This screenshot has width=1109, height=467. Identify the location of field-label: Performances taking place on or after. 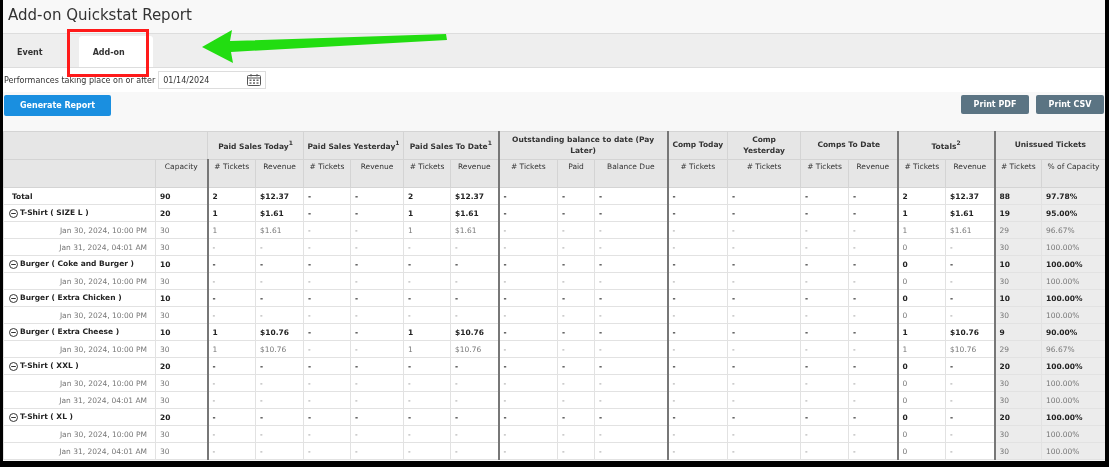
(80, 80).